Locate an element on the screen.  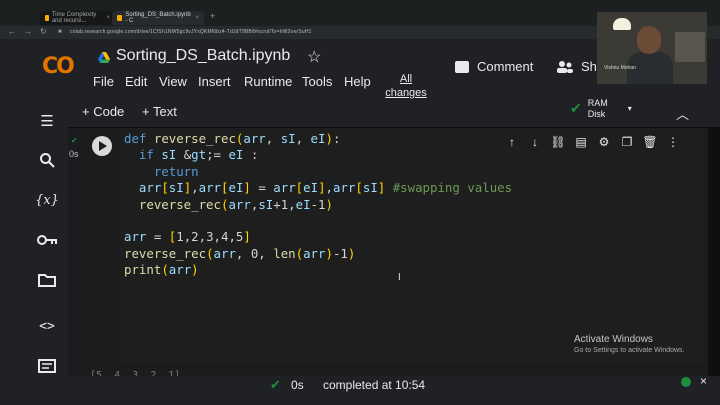
comment-icon is located at coordinates (462, 66).